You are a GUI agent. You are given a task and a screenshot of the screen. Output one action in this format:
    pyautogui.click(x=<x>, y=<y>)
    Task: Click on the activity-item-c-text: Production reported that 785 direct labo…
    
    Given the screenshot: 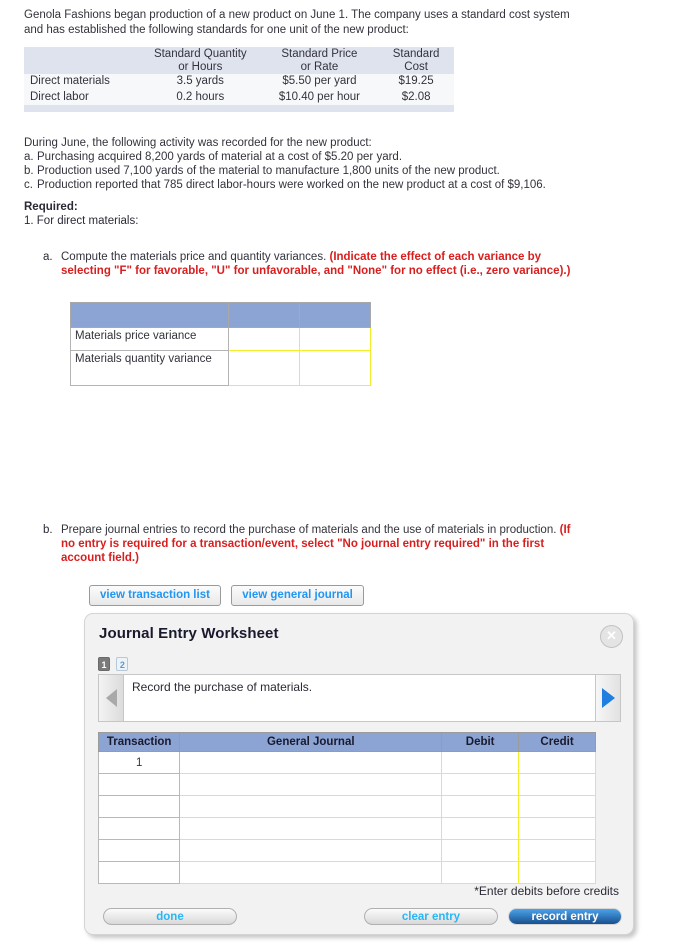 What is the action you would take?
    pyautogui.click(x=291, y=185)
    